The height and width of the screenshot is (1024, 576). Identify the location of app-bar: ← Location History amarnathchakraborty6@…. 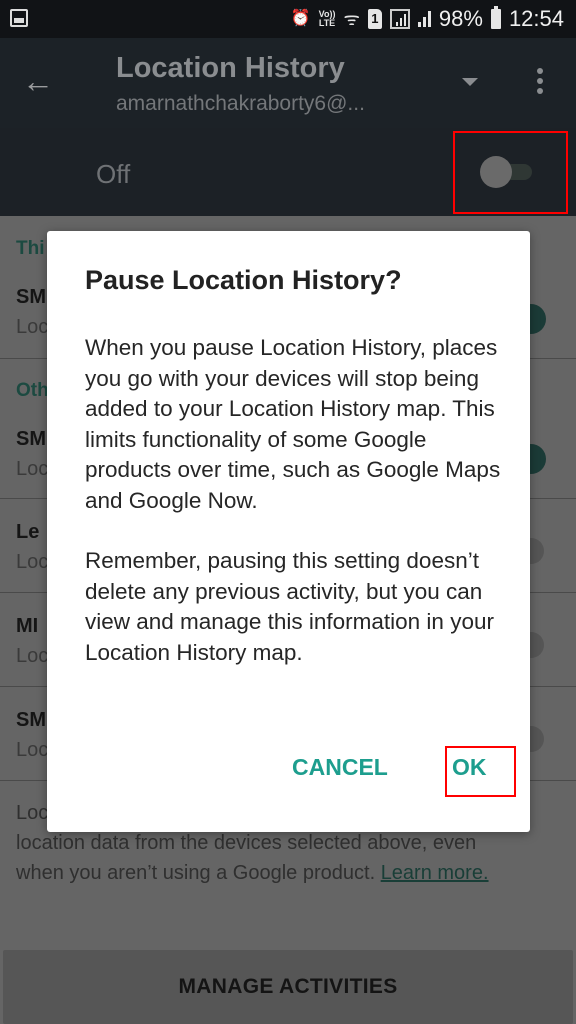
(288, 83).